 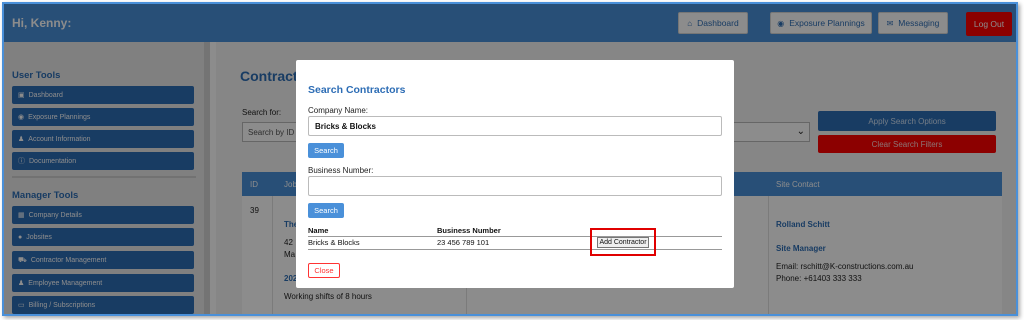 I want to click on results-header-business-number: Business Number, so click(x=469, y=230).